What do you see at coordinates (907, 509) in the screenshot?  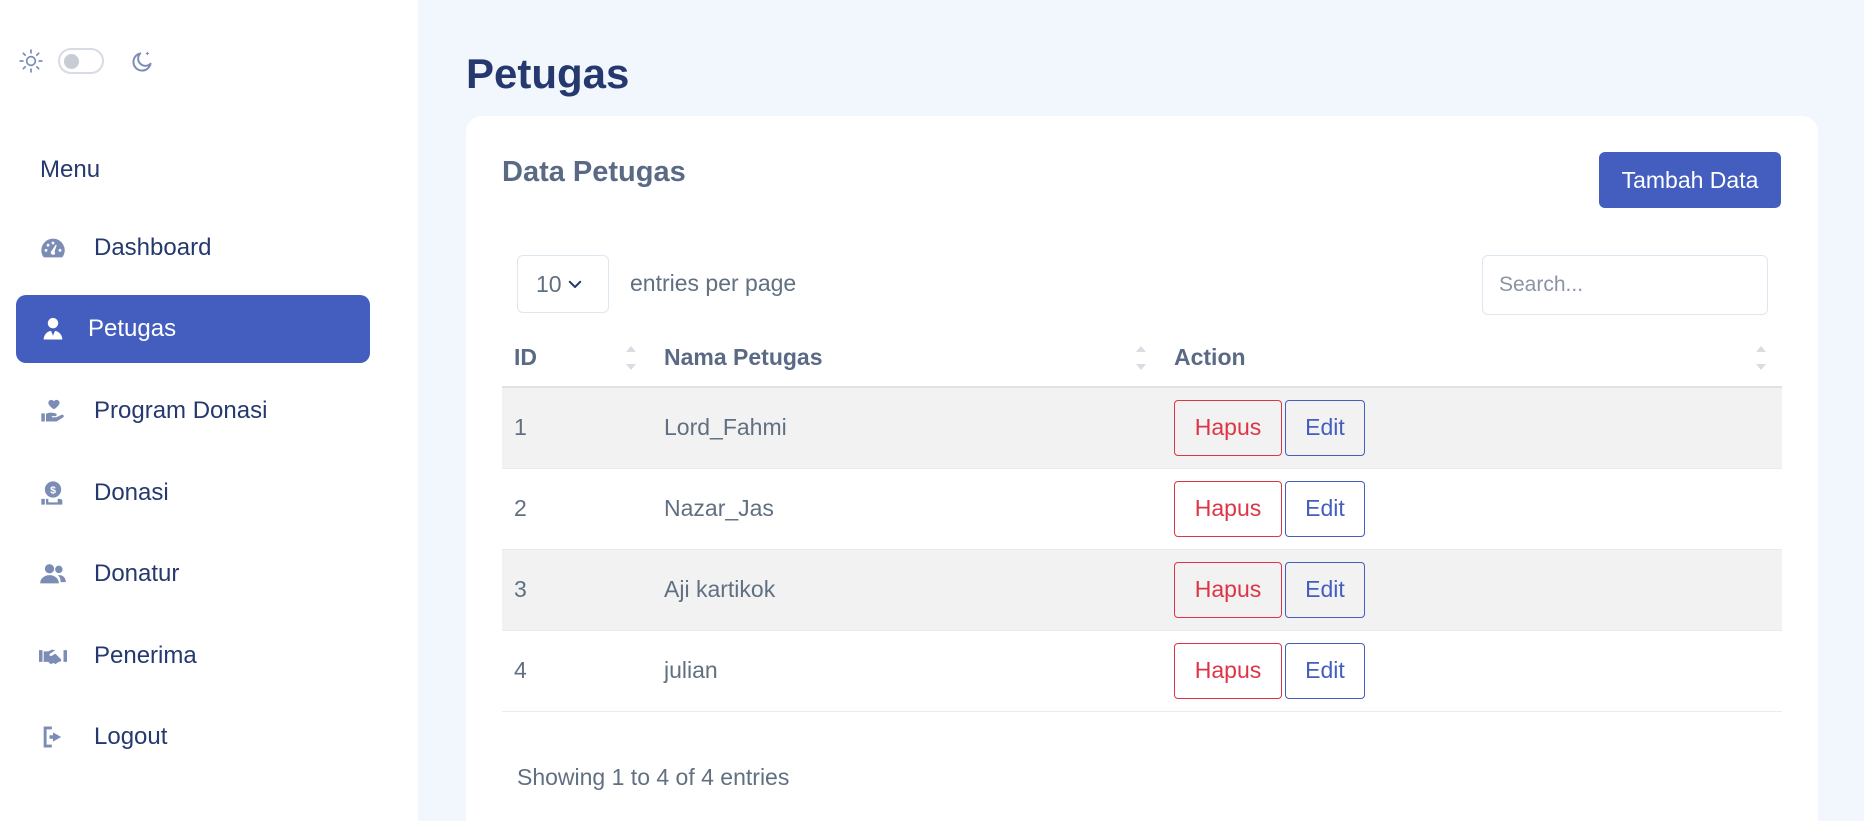 I see `cell-name: Nazar_Jas` at bounding box center [907, 509].